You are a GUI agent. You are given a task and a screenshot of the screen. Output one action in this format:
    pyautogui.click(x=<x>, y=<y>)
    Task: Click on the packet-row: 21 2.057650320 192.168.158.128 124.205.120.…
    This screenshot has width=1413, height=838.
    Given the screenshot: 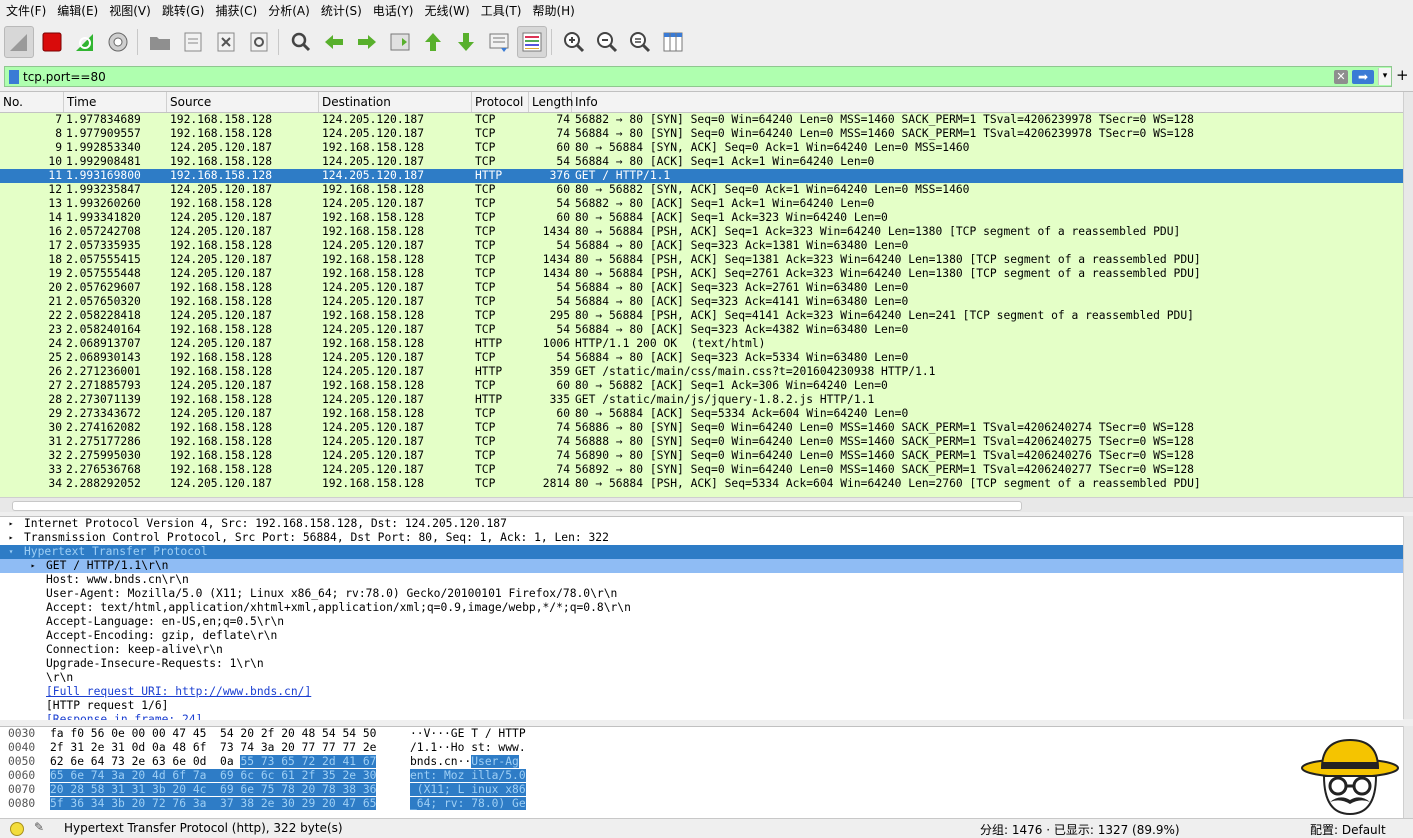 What is the action you would take?
    pyautogui.click(x=701, y=302)
    